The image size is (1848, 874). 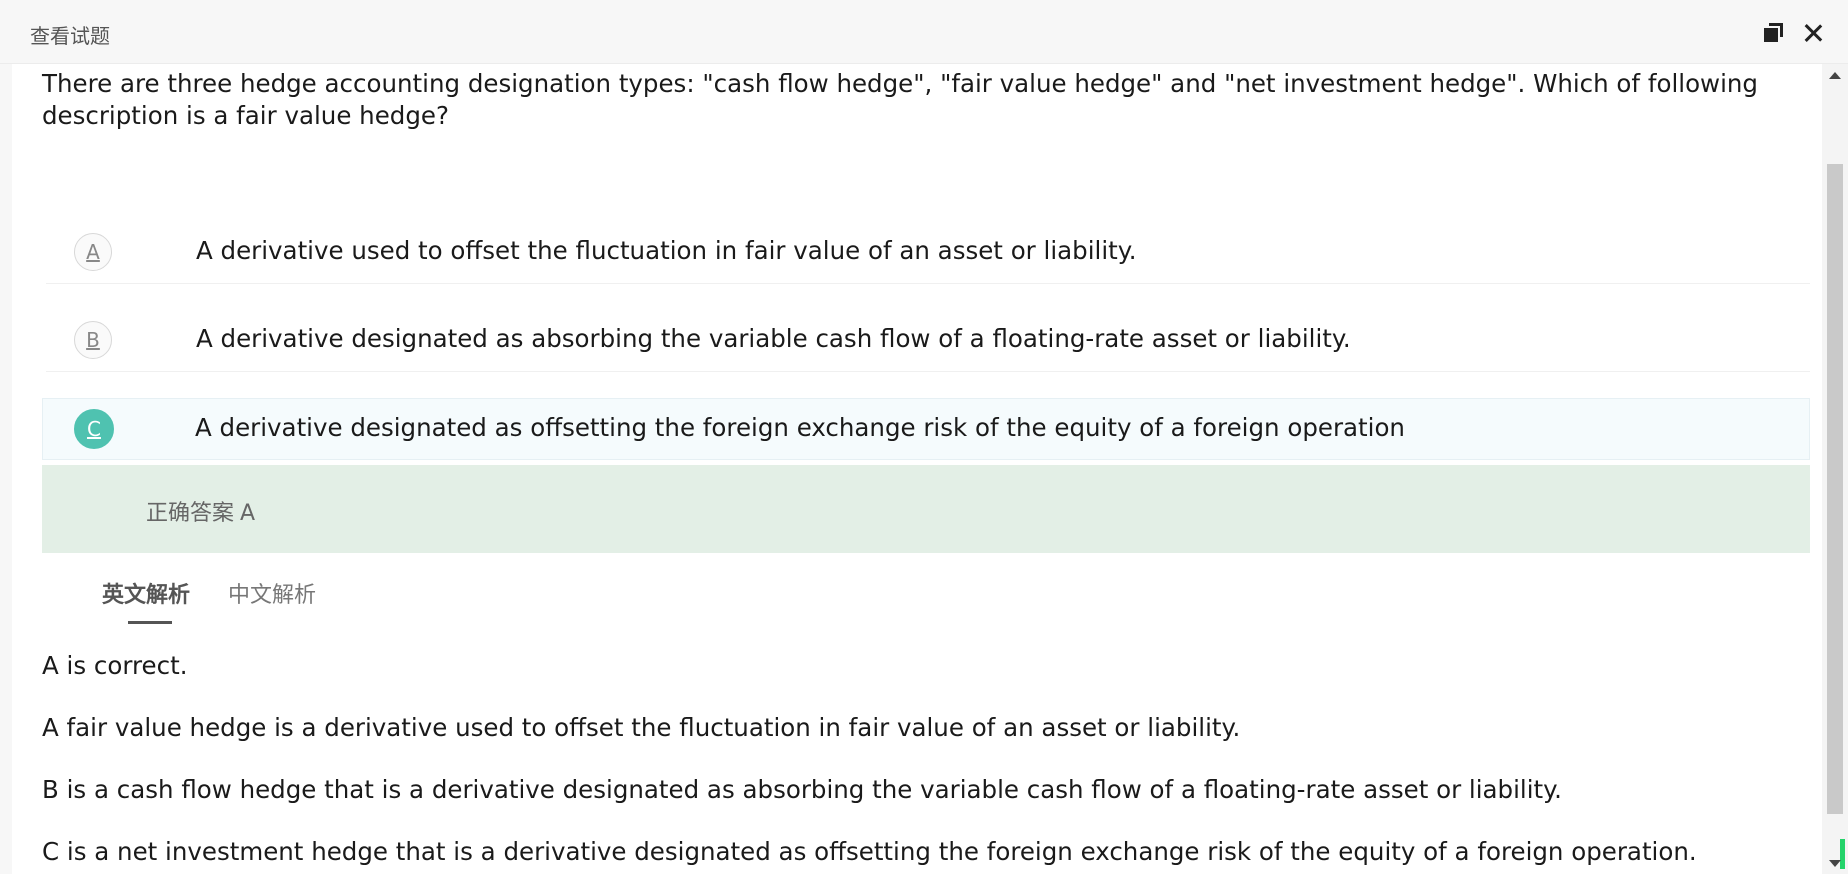 What do you see at coordinates (6, 469) in the screenshot?
I see `left-rail` at bounding box center [6, 469].